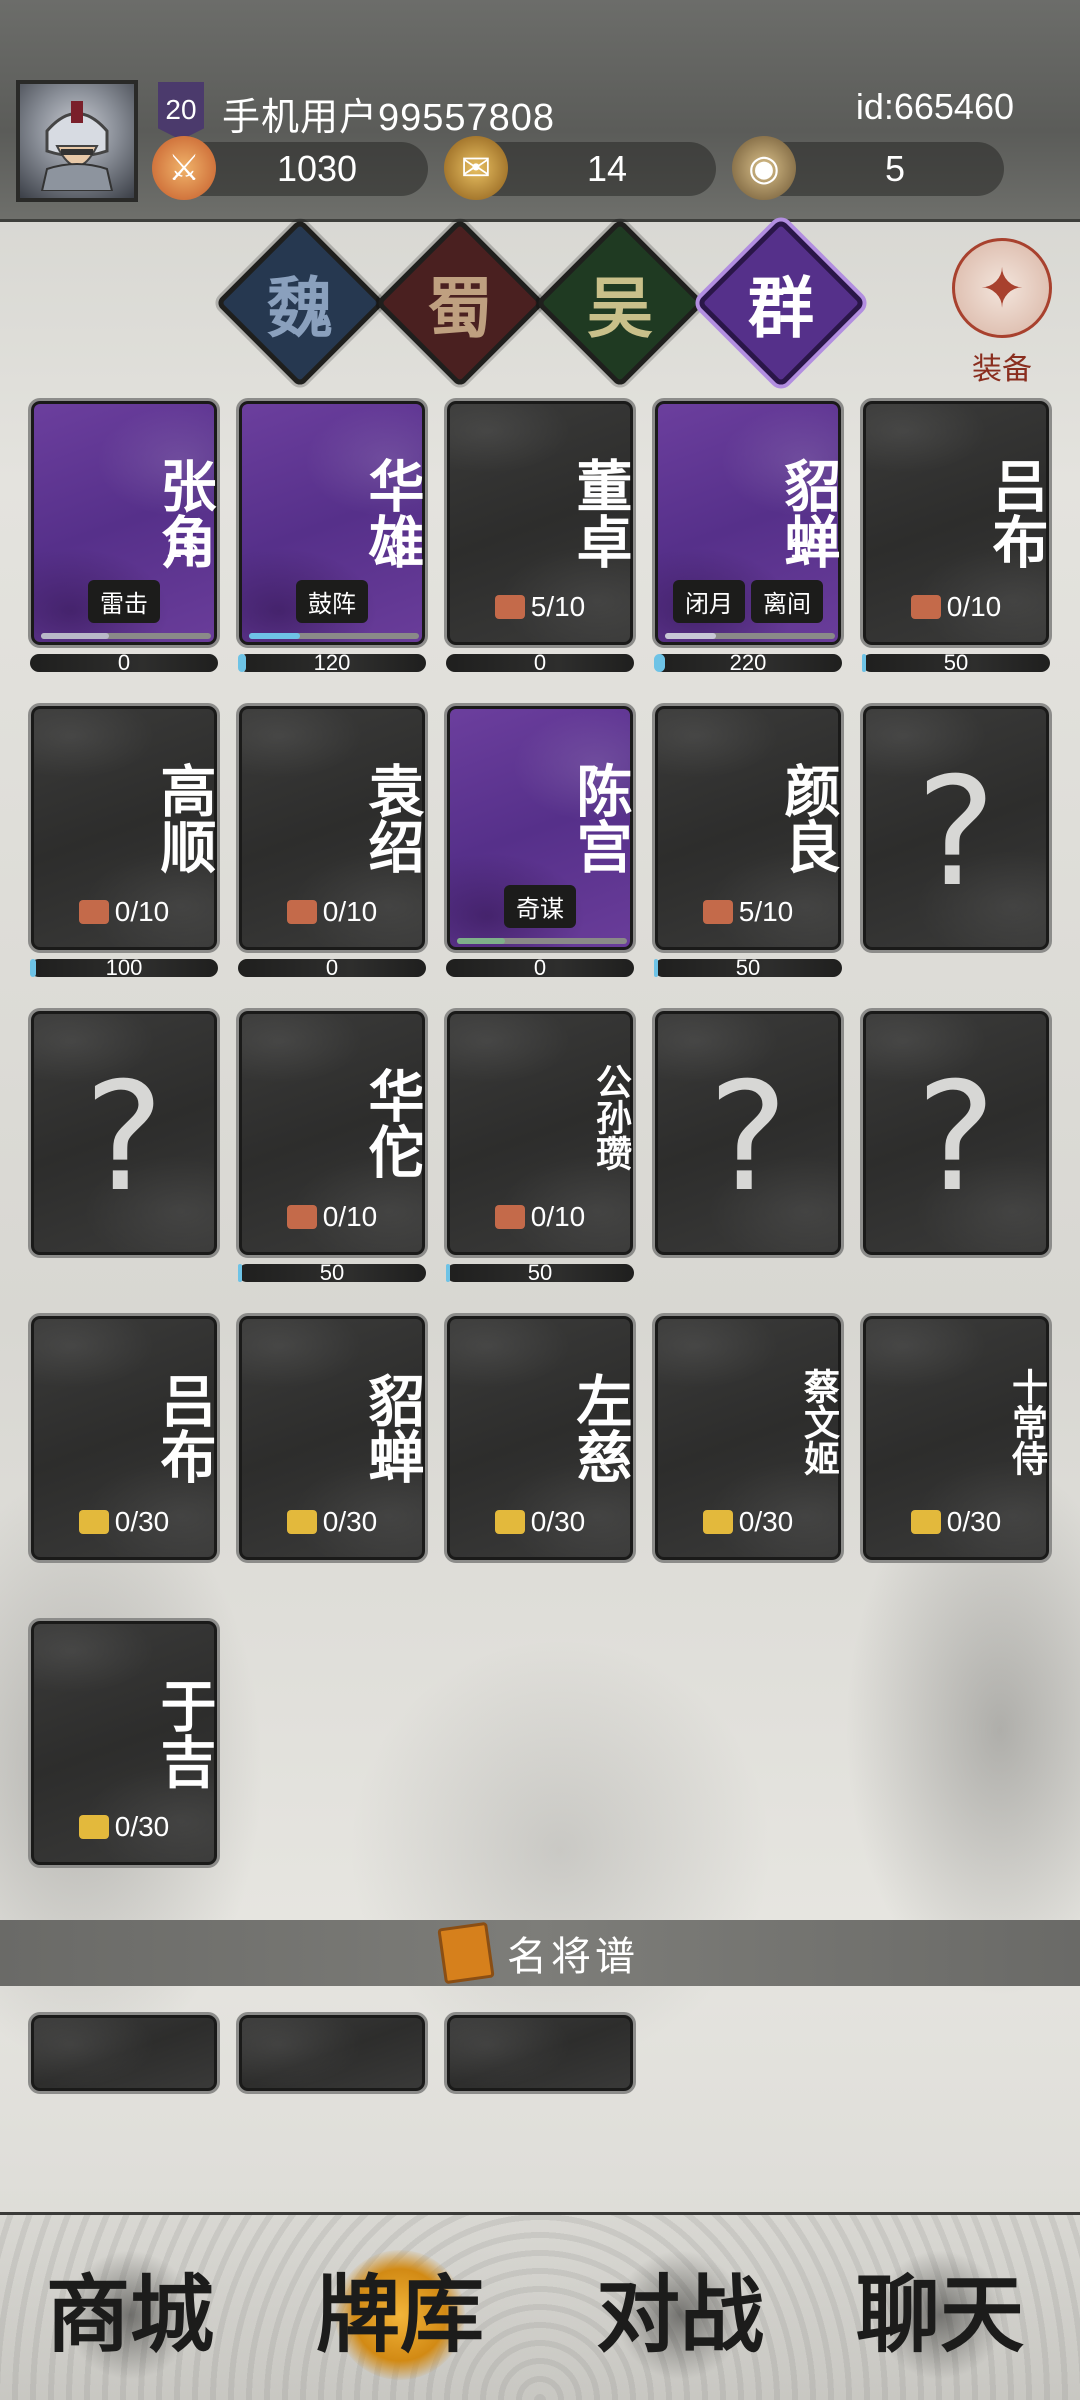 Image resolution: width=1080 pixels, height=2400 pixels. What do you see at coordinates (787, 601) in the screenshot?
I see `skill-badge: 离间` at bounding box center [787, 601].